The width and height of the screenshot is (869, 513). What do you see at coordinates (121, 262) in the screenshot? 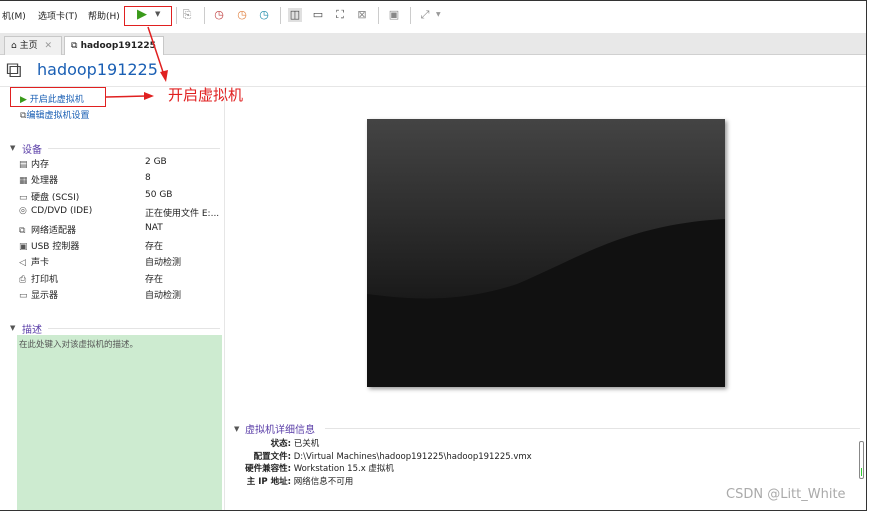
I see `device-row: ◁ 声卡 自动检测` at bounding box center [121, 262].